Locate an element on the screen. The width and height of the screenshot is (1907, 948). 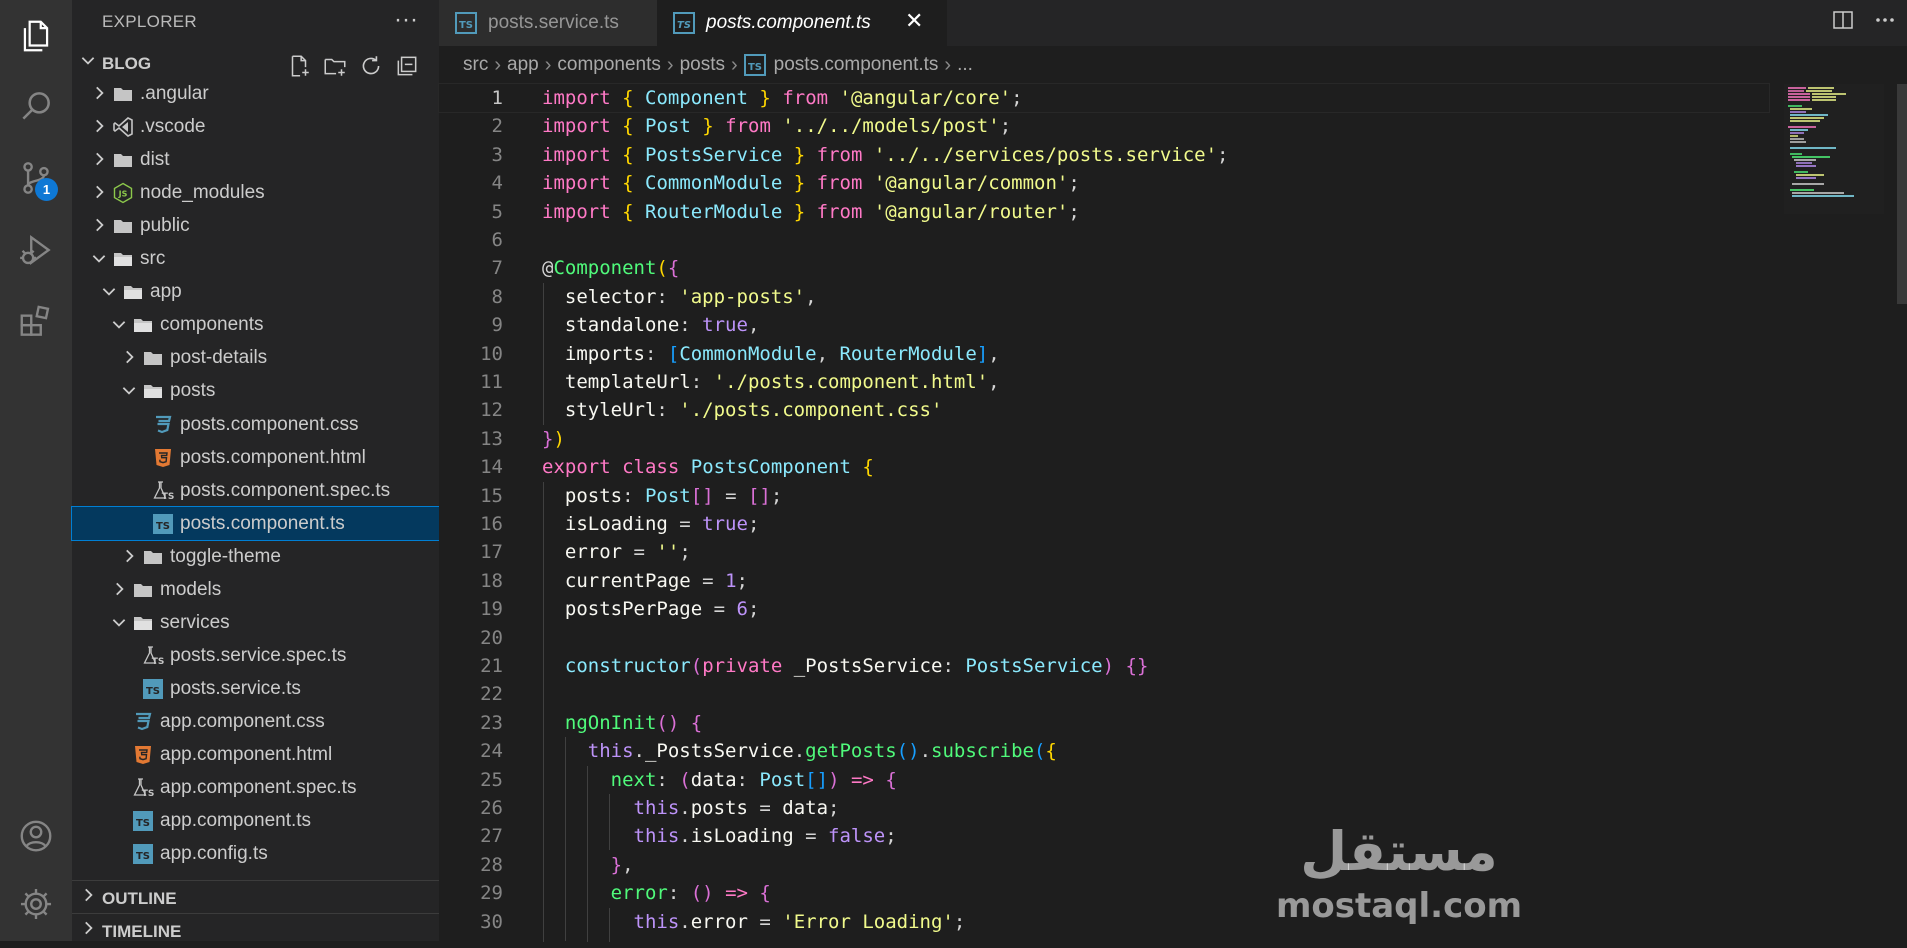
extensions-activity is located at coordinates (36, 322).